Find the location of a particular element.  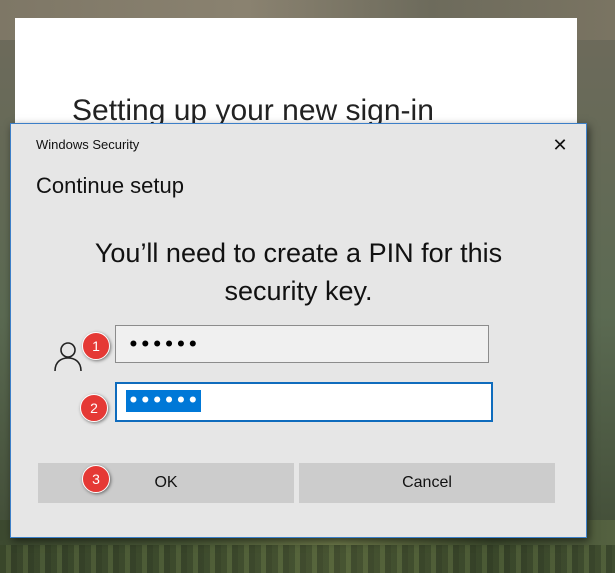

dialog-subtitle: Continue setup is located at coordinates (110, 185).